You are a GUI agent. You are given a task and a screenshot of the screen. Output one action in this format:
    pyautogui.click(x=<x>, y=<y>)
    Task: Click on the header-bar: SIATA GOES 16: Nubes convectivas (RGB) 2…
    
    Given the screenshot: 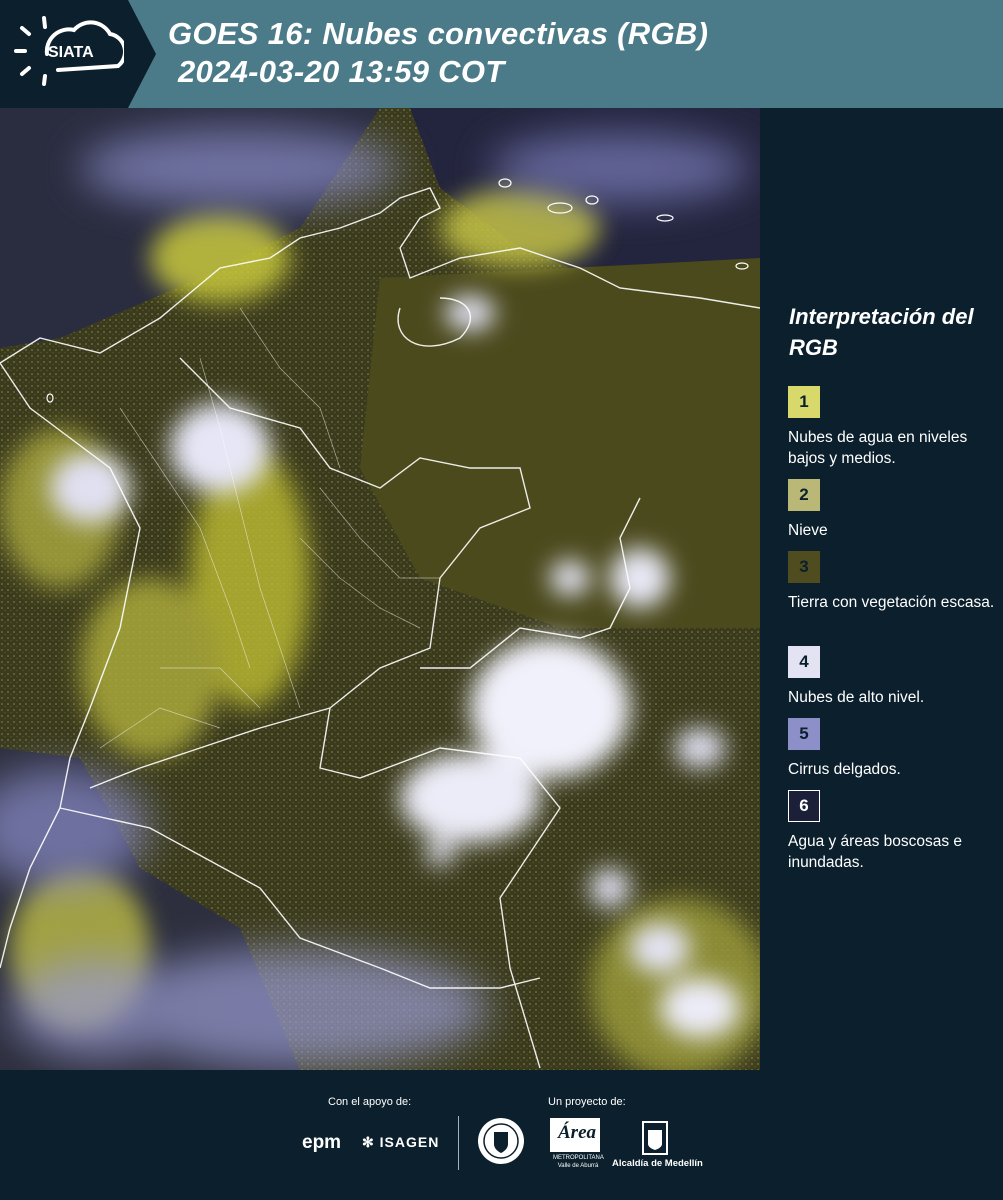 What is the action you would take?
    pyautogui.click(x=501, y=54)
    